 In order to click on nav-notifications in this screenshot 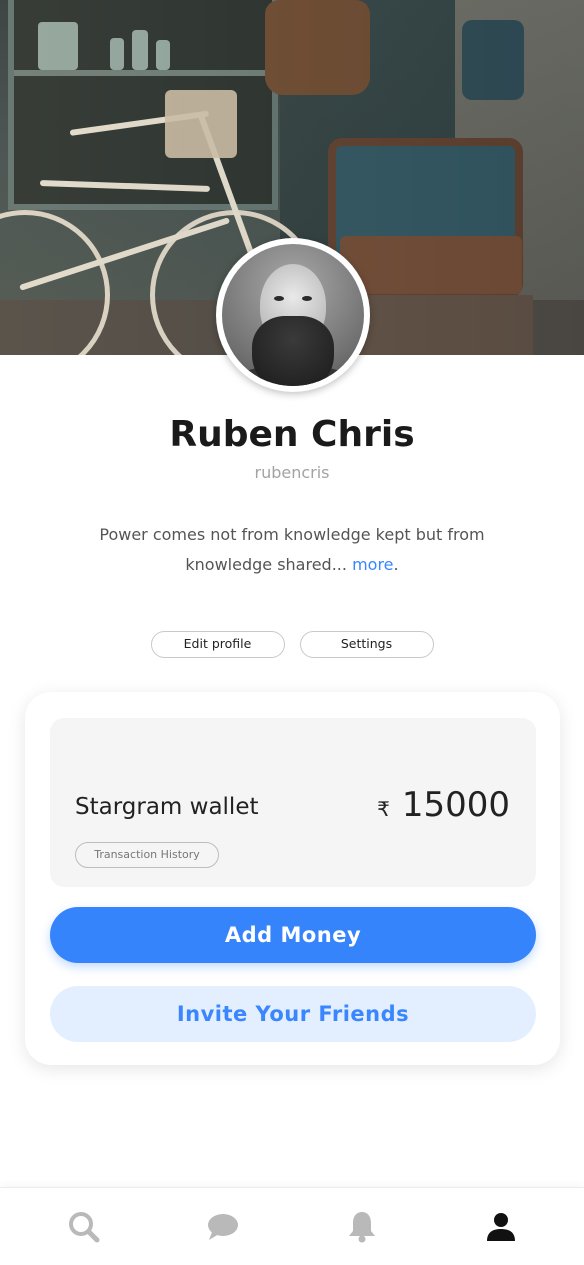, I will do `click(362, 1227)`.